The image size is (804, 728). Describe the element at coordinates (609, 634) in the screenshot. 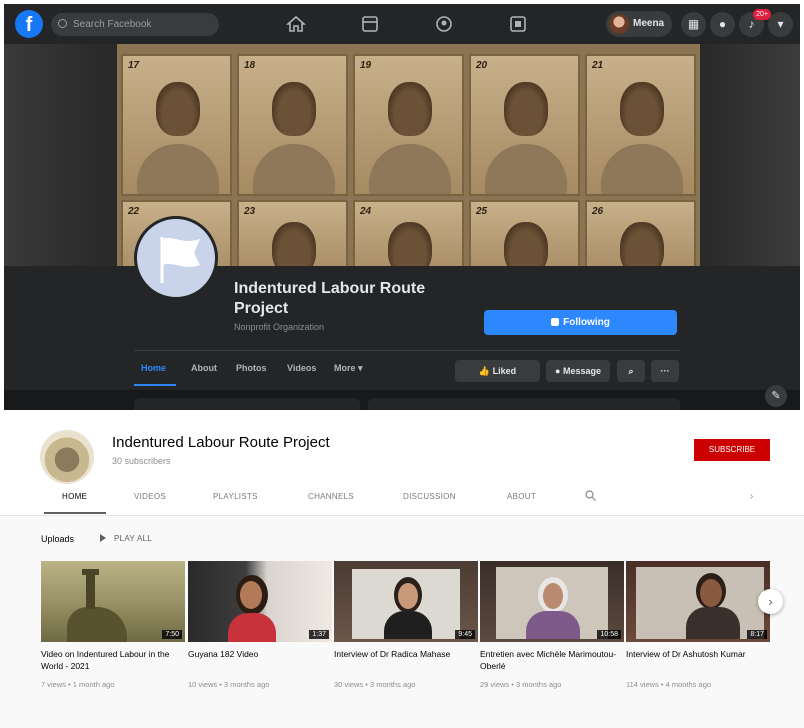

I see `video-duration: 10:58` at that location.